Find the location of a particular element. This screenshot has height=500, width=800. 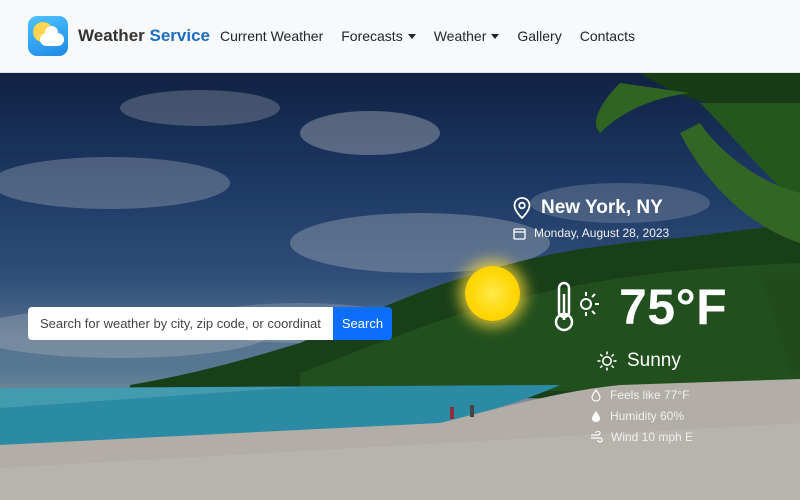

nav-gallery: Gallery is located at coordinates (539, 36).